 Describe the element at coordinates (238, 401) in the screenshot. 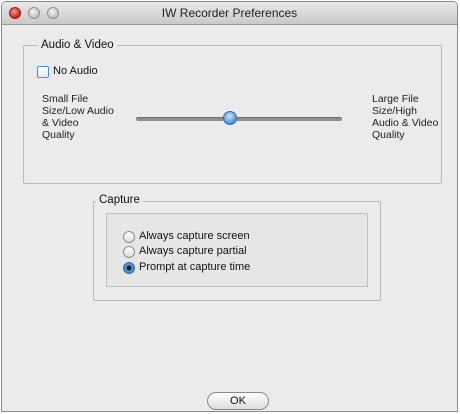

I see `ok-button: OK` at that location.